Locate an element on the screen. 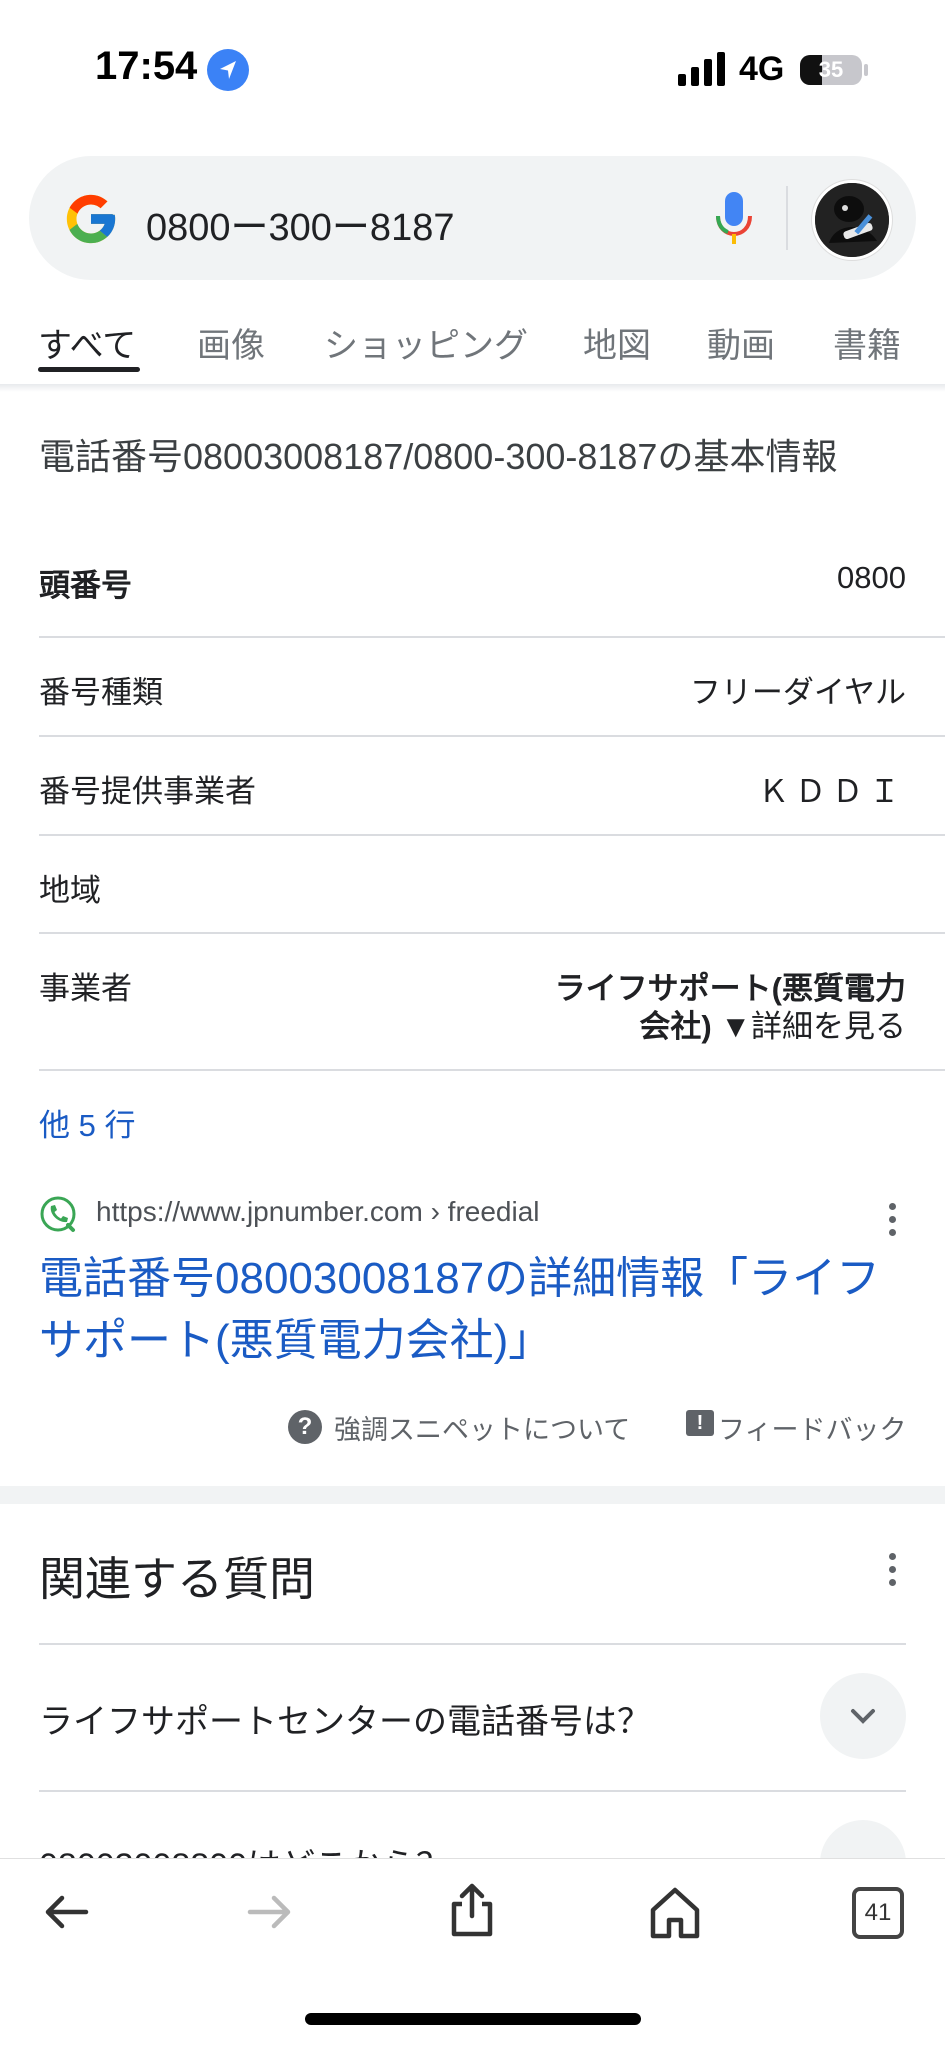  related-questions-title: 関連する質問 is located at coordinates (177, 1579).